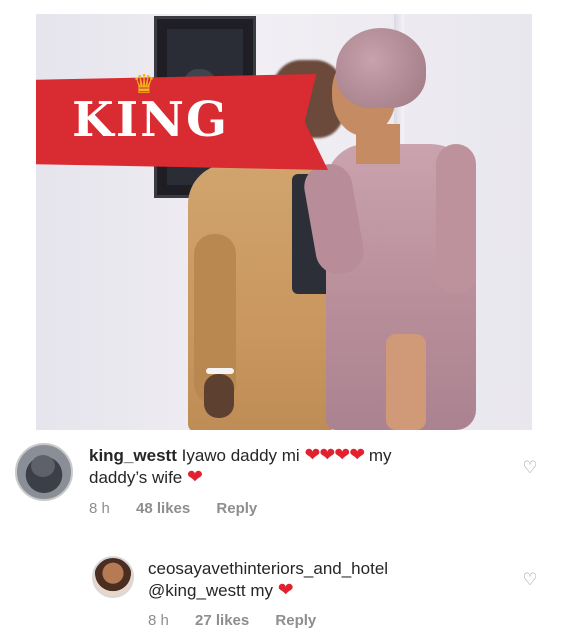 The image size is (568, 640). I want to click on comment-text: Iyawo daddy mi, so click(240, 455).